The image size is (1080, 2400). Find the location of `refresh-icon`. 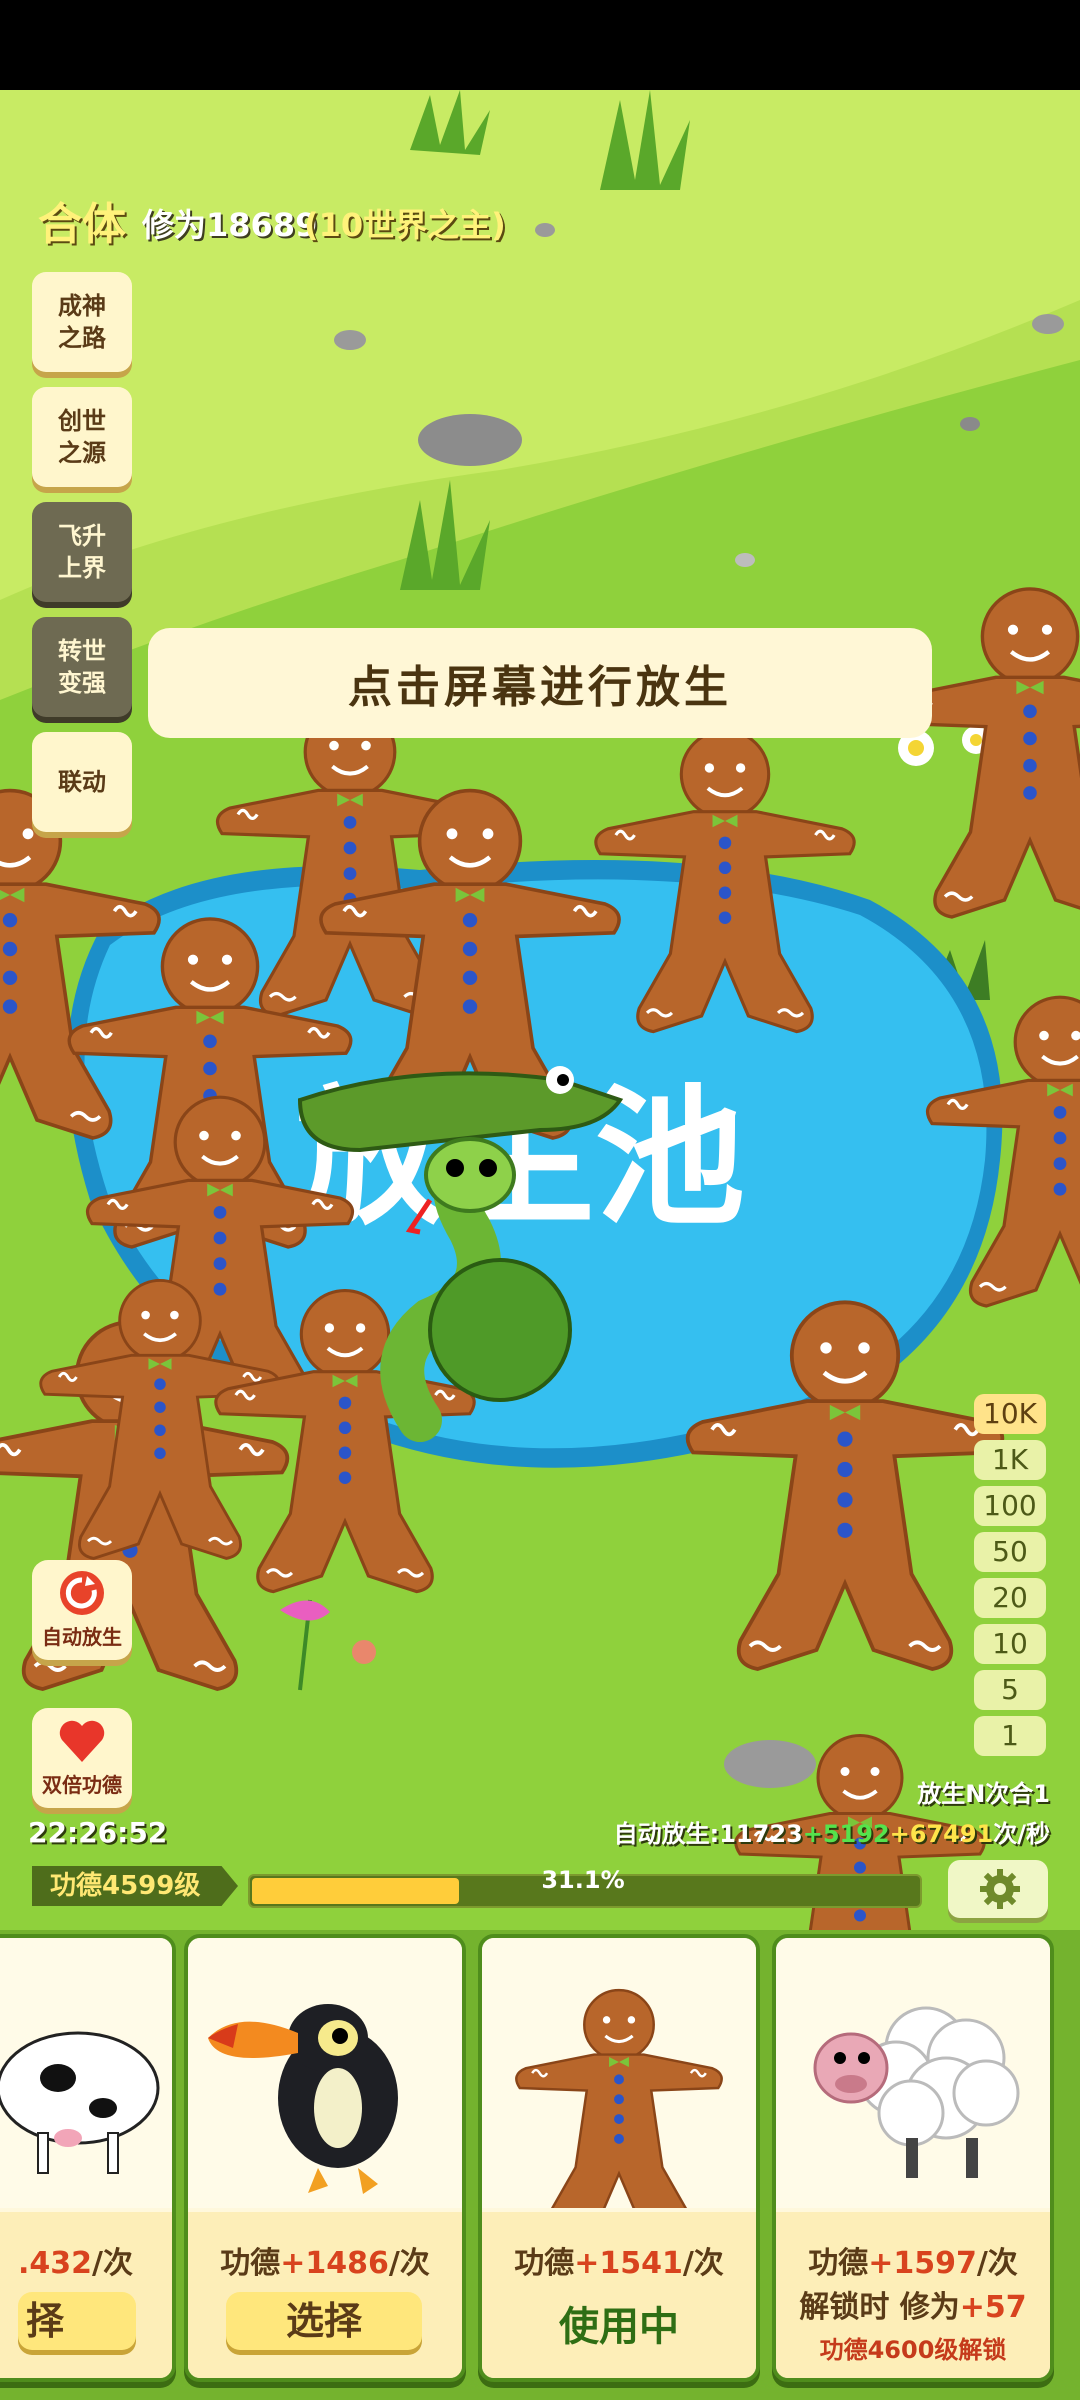

refresh-icon is located at coordinates (82, 1593).